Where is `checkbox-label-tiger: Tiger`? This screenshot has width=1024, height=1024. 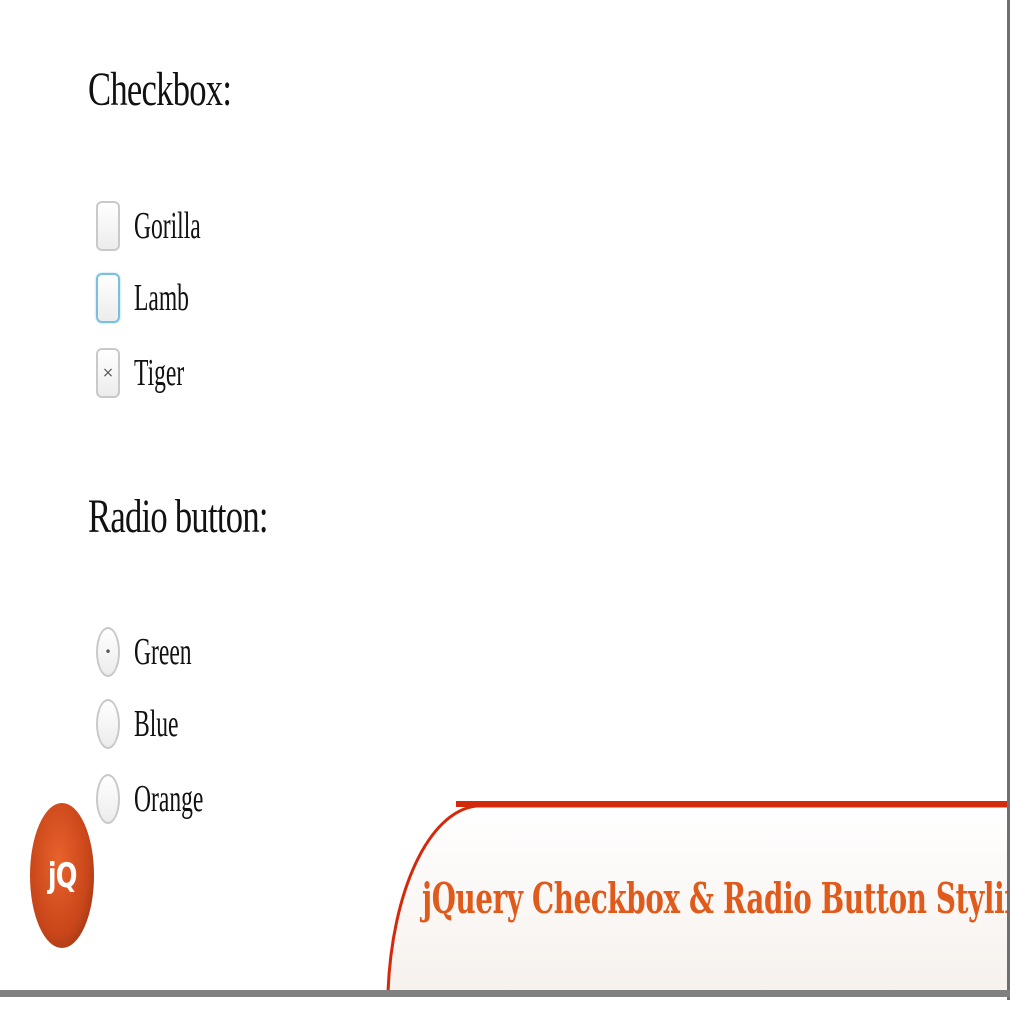
checkbox-label-tiger: Tiger is located at coordinates (159, 373).